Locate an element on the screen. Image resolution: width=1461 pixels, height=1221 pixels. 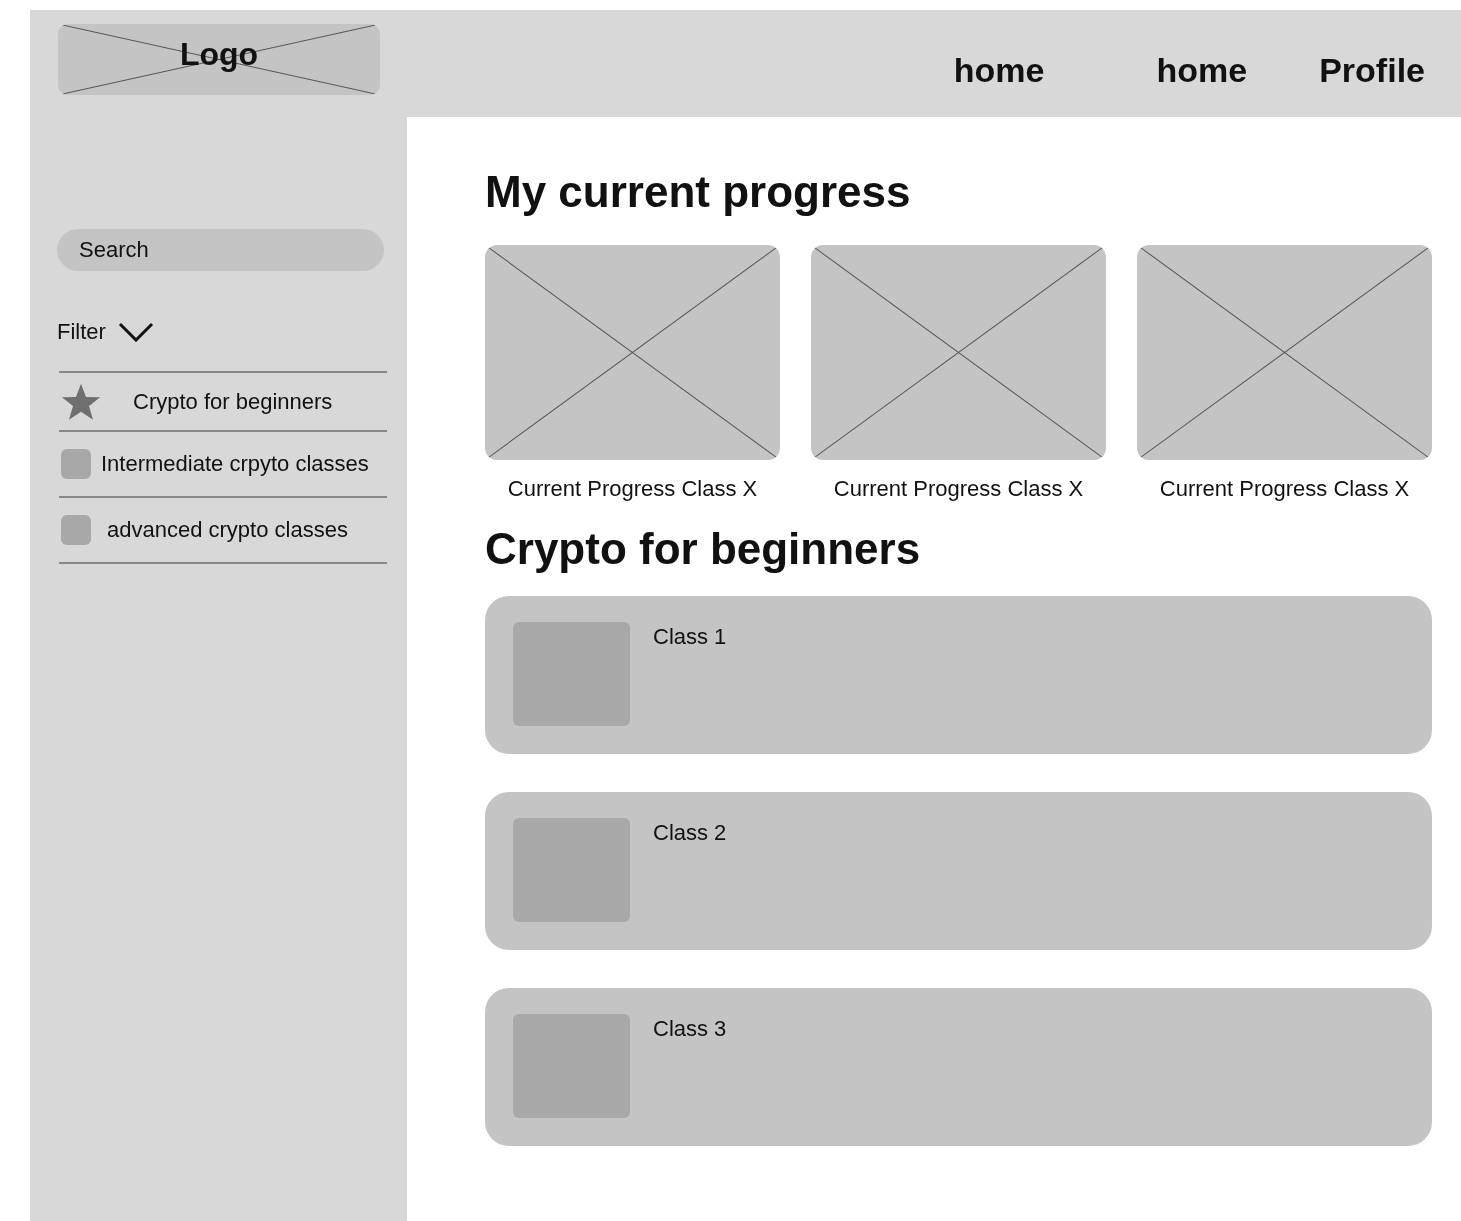
section-heading: My current progress is located at coordinates (698, 192).